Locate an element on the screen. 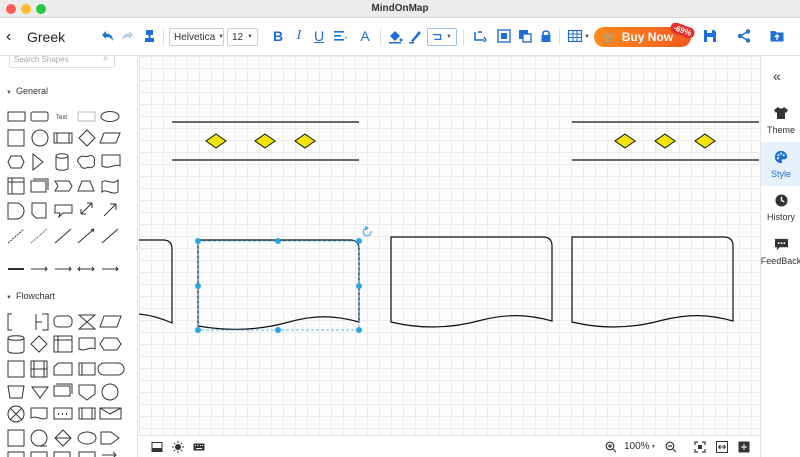 The height and width of the screenshot is (457, 800). shape-rounded-rectangle is located at coordinates (39, 116).